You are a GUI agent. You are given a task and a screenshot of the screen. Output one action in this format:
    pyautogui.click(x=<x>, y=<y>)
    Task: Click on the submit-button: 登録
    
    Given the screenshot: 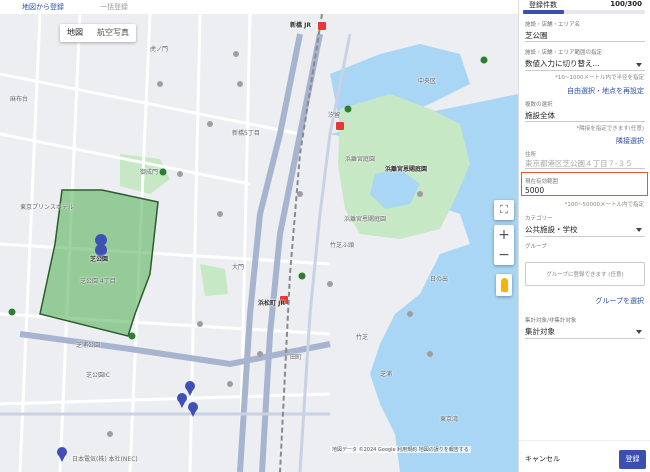 What is the action you would take?
    pyautogui.click(x=632, y=459)
    